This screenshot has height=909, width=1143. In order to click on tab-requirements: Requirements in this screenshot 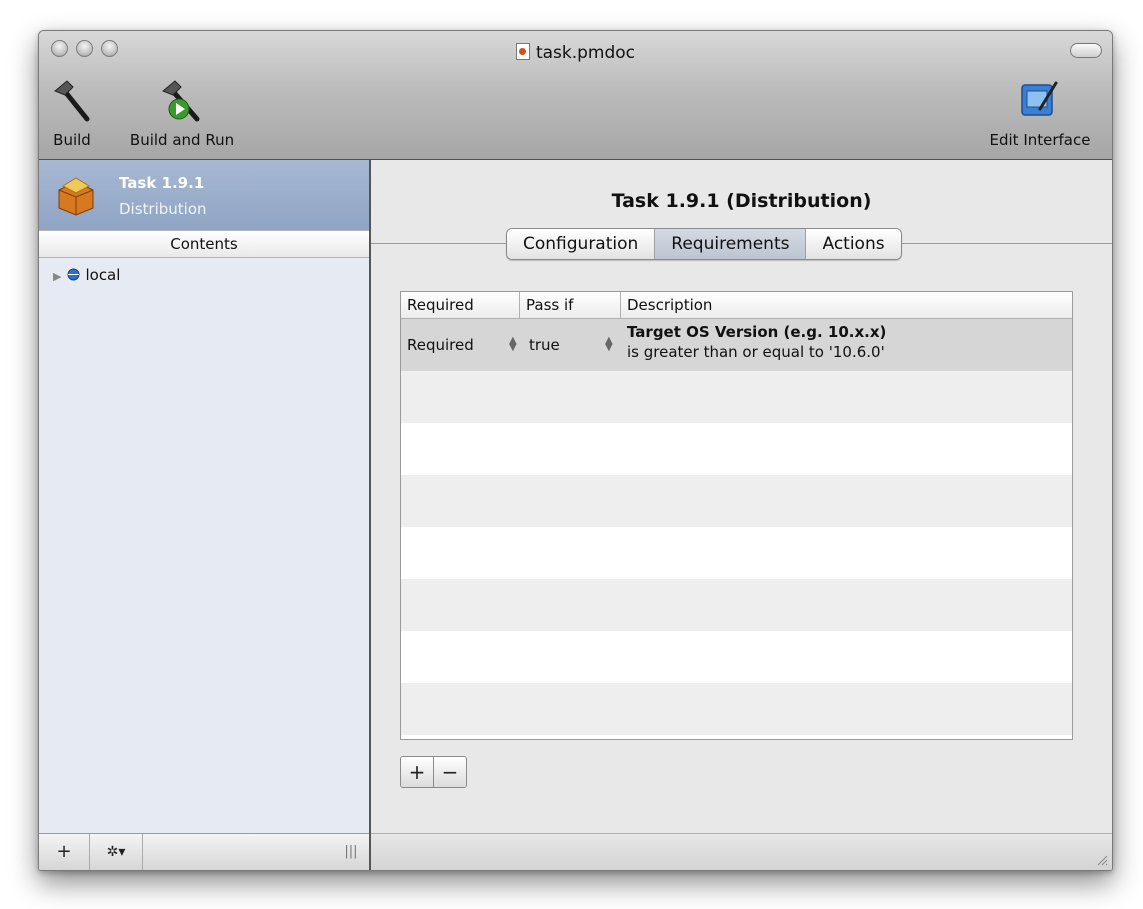, I will do `click(731, 244)`.